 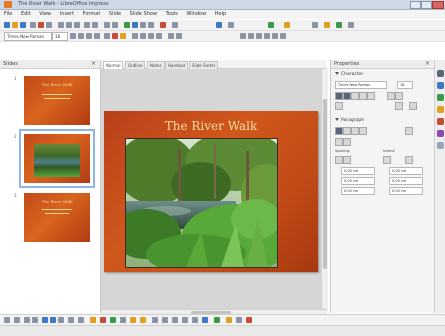 I want to click on increase-indent-button, so click(x=387, y=160).